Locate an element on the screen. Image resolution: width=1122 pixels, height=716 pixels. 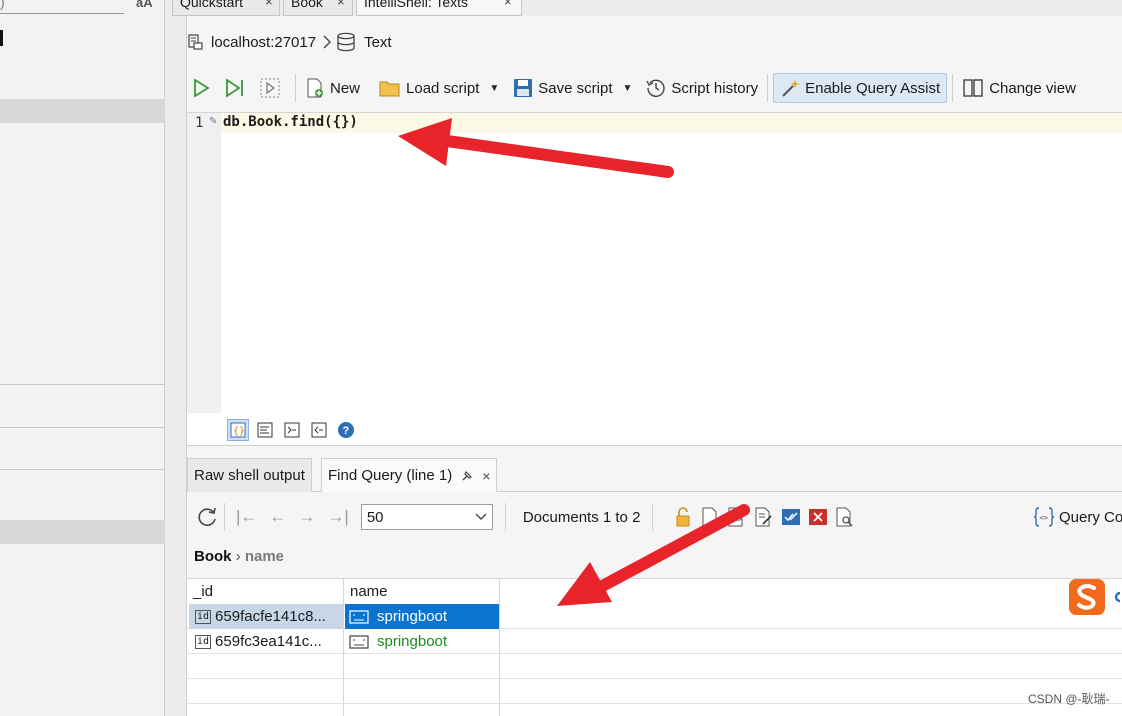
format-button is located at coordinates (265, 430).